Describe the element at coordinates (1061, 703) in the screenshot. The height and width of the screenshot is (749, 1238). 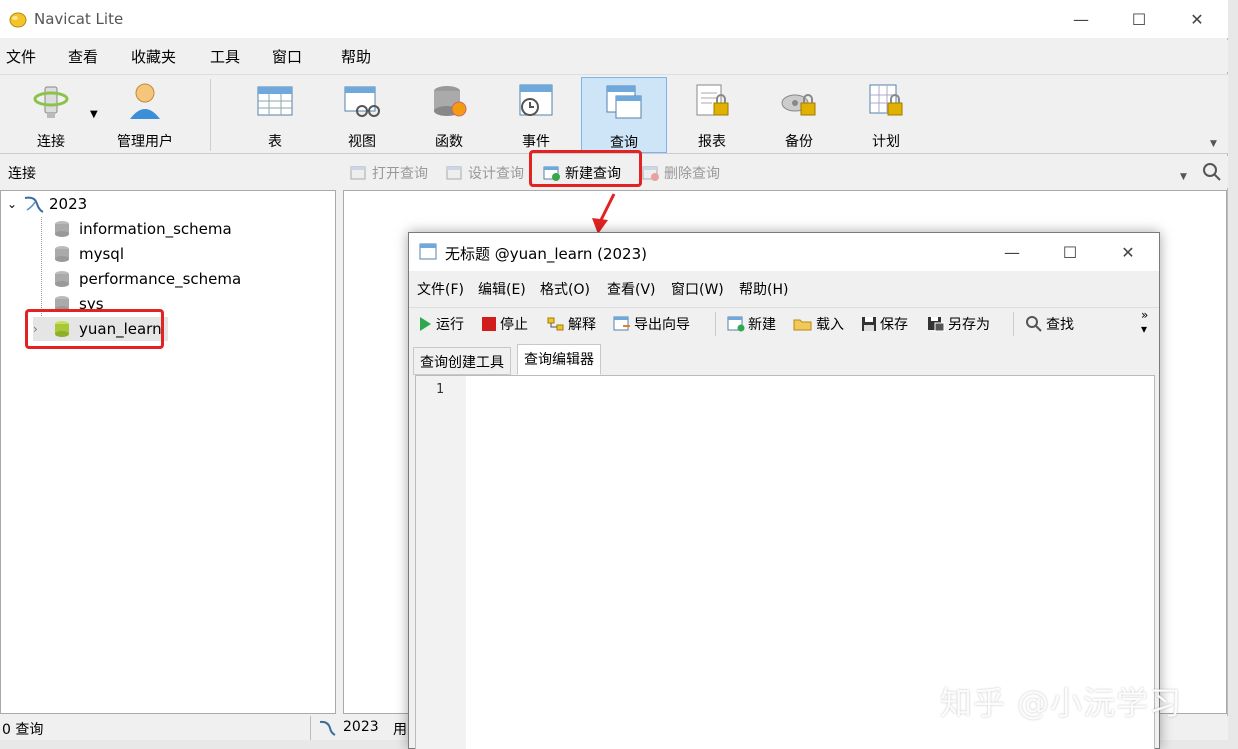
I see `watermark: 知乎 @小沅学习` at that location.